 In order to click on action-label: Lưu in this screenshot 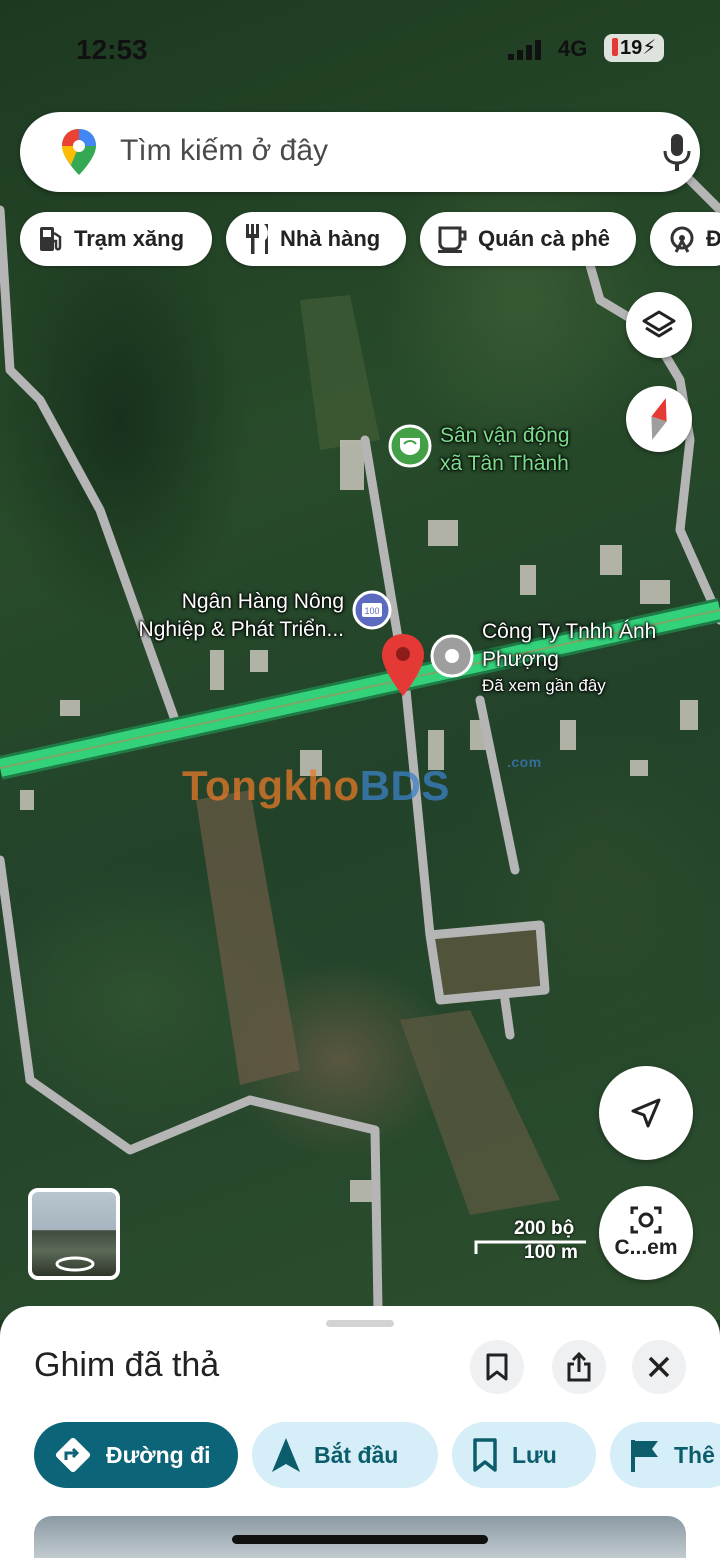, I will do `click(534, 1454)`.